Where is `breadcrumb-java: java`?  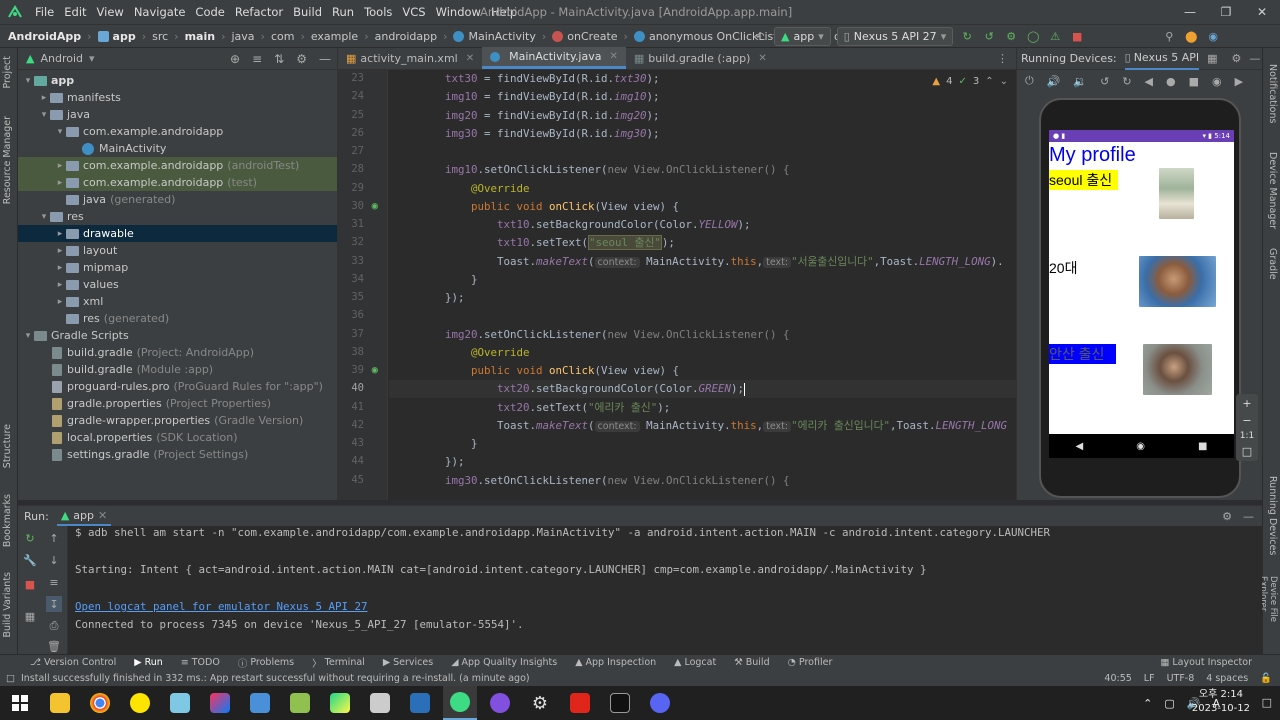
breadcrumb-java: java is located at coordinates (242, 36).